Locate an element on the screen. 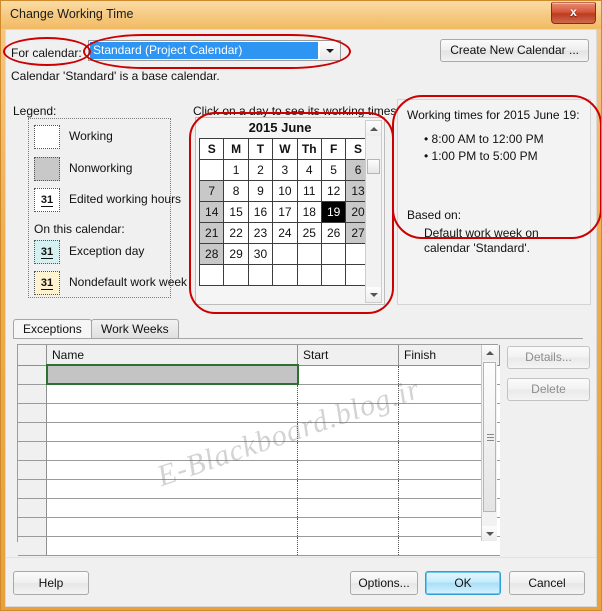  calendar-day-7: 7 is located at coordinates (211, 191).